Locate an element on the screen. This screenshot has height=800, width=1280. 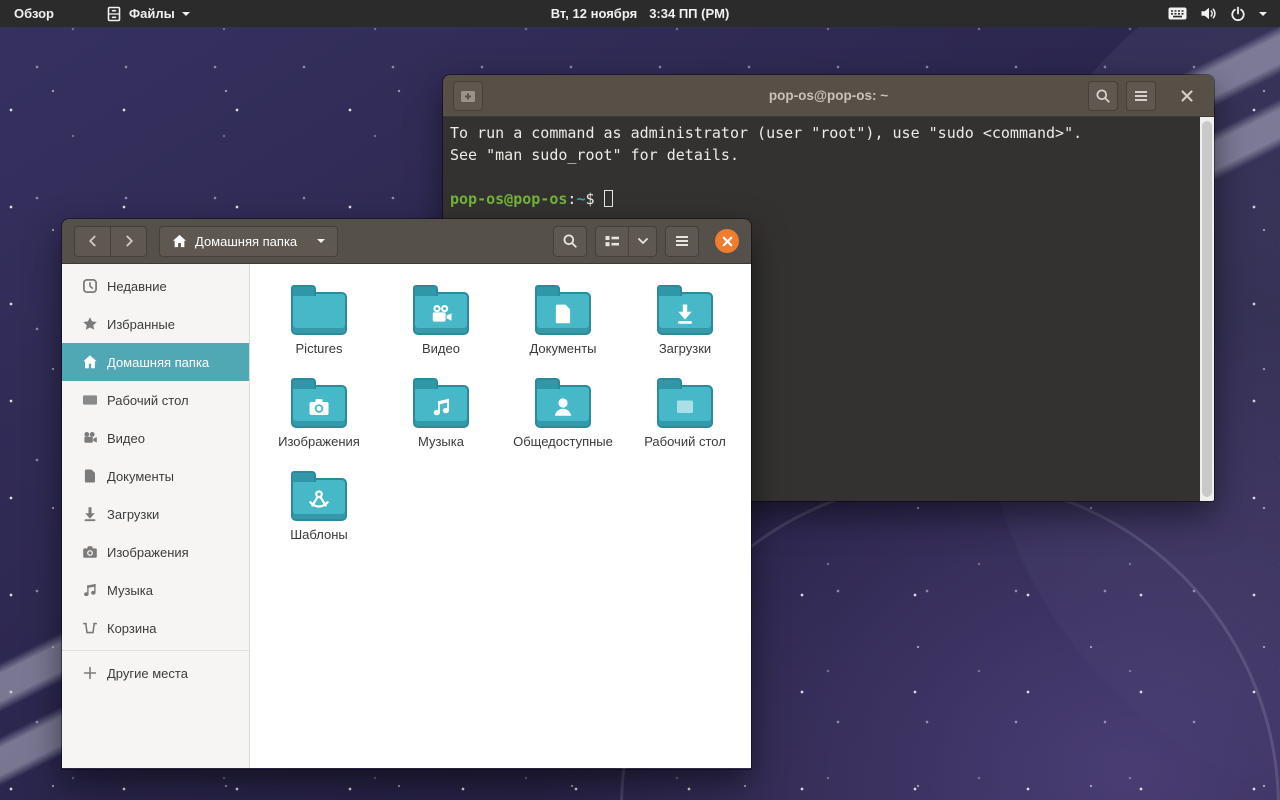
terminal-scrollbar is located at coordinates (1207, 309).